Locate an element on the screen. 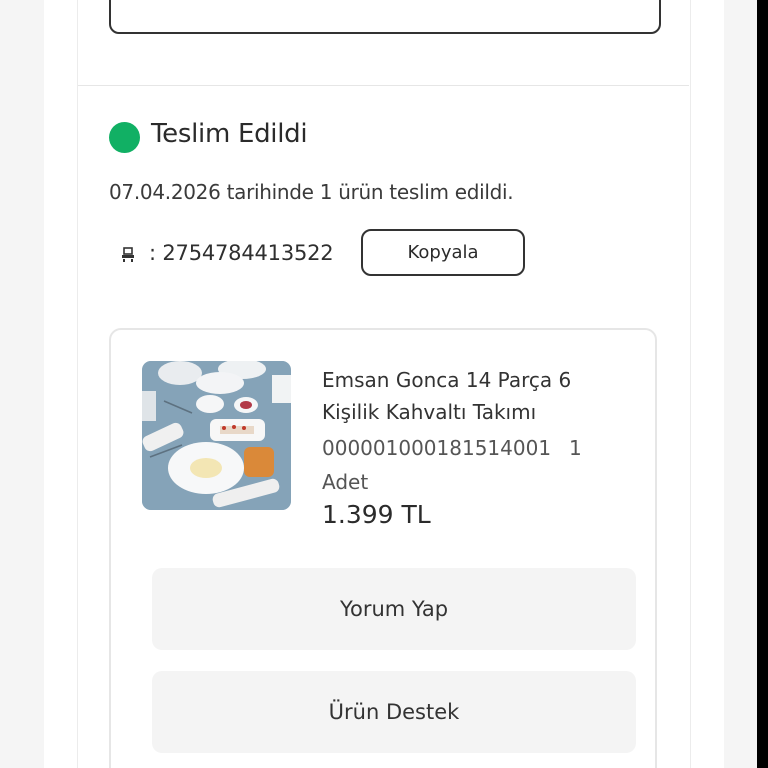 The width and height of the screenshot is (768, 768). product-sku-quantity: 000001000181514001 1 Adet is located at coordinates (467, 465).